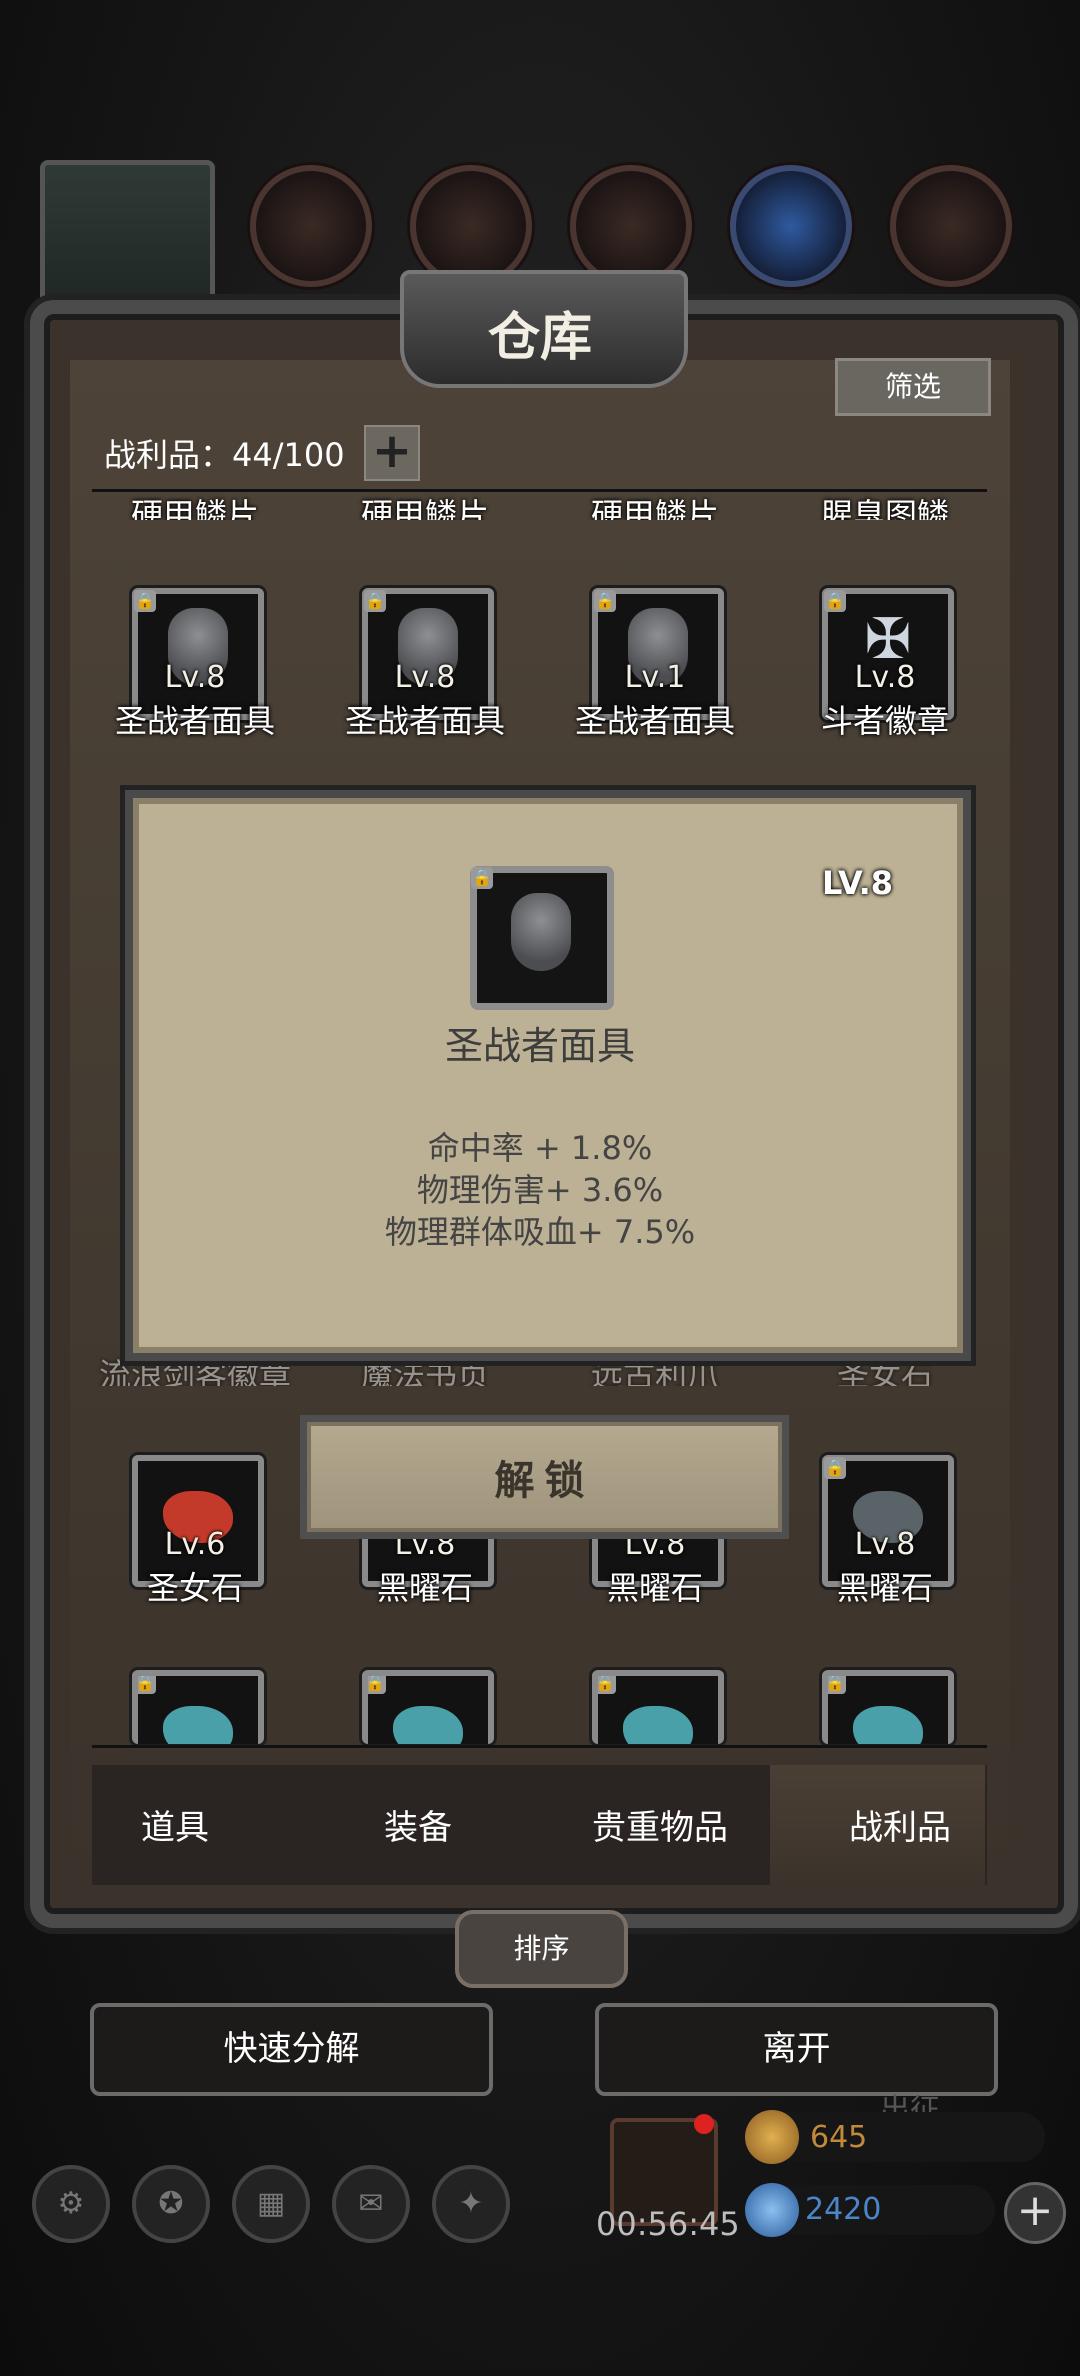 The width and height of the screenshot is (1080, 2376). Describe the element at coordinates (271, 2204) in the screenshot. I see `book-icon: ▦` at that location.